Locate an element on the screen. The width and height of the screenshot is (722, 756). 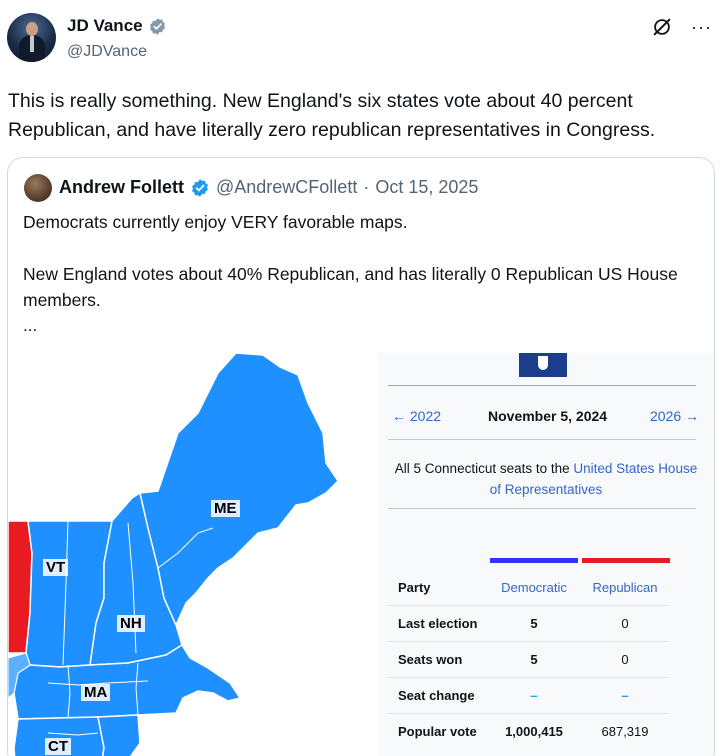
republican-party-link: Republican is located at coordinates (625, 587).